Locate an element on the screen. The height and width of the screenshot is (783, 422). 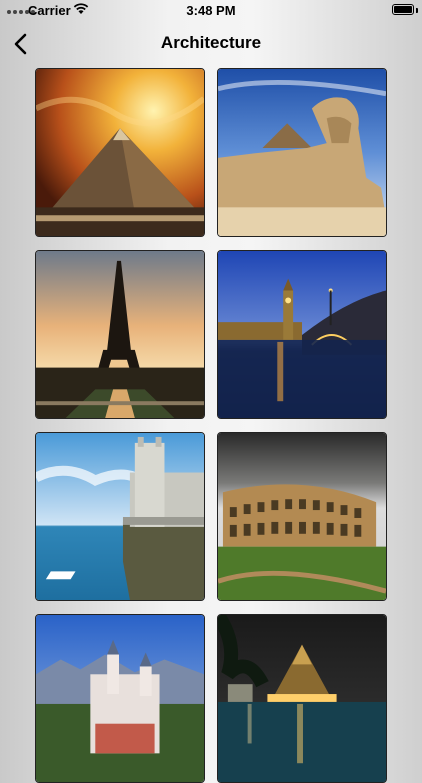
photo-card-neuschwanstein-castle is located at coordinates (120, 698).